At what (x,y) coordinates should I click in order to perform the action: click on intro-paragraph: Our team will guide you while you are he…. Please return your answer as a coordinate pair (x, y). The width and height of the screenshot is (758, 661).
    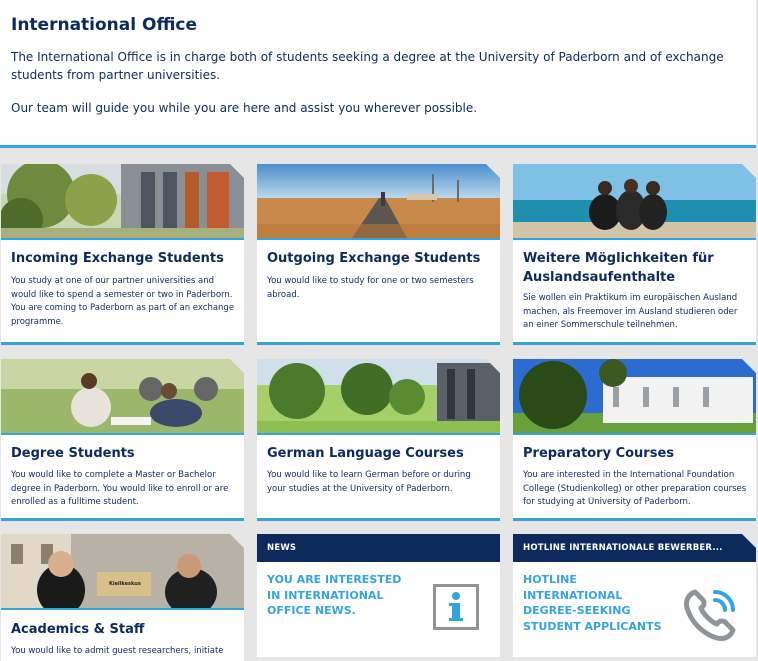
    Looking at the image, I should click on (244, 108).